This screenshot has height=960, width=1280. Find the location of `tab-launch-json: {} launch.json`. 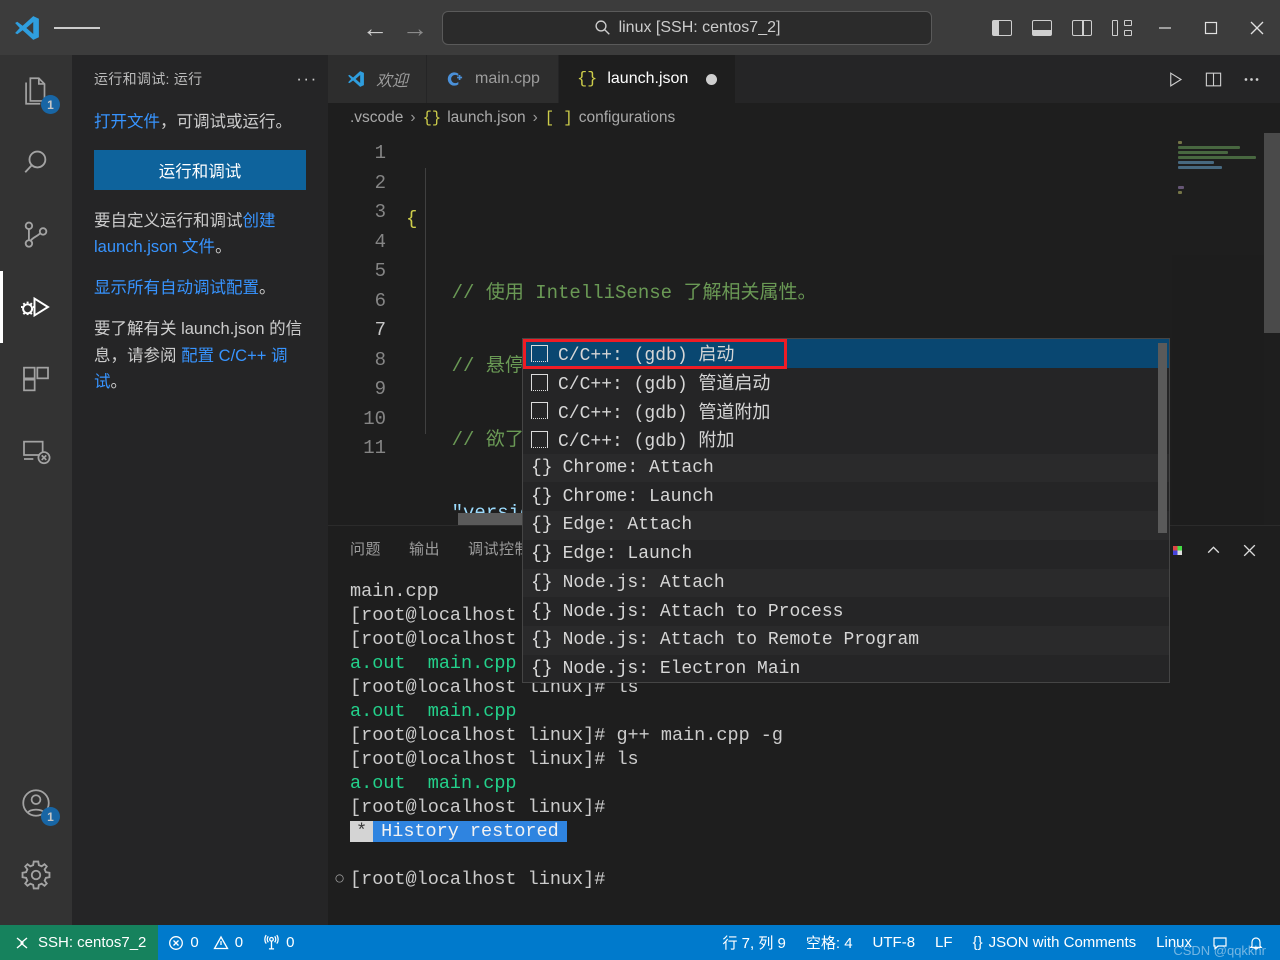

tab-launch-json: {} launch.json is located at coordinates (647, 79).